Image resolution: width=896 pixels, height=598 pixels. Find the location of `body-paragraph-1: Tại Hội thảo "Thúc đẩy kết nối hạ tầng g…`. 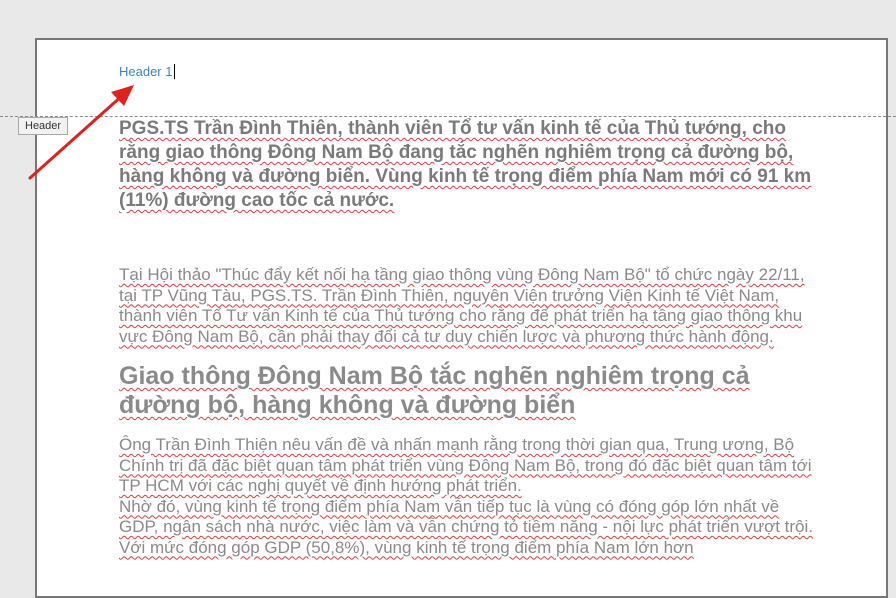

body-paragraph-1: Tại Hội thảo "Thúc đẩy kết nối hạ tầng g… is located at coordinates (462, 305).